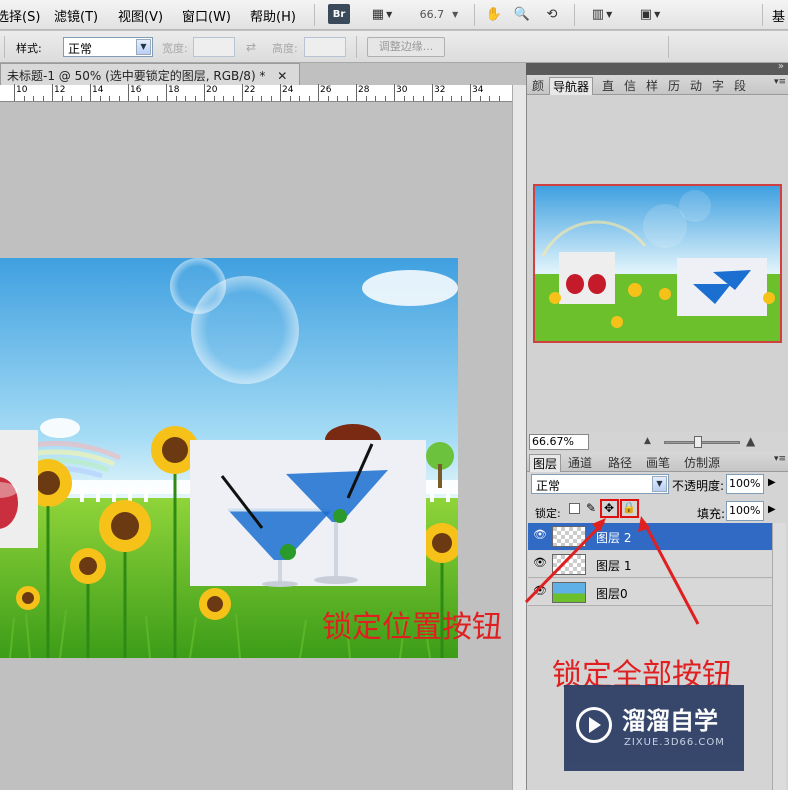 The height and width of the screenshot is (790, 788). What do you see at coordinates (599, 525) in the screenshot?
I see `arrowhead` at bounding box center [599, 525].